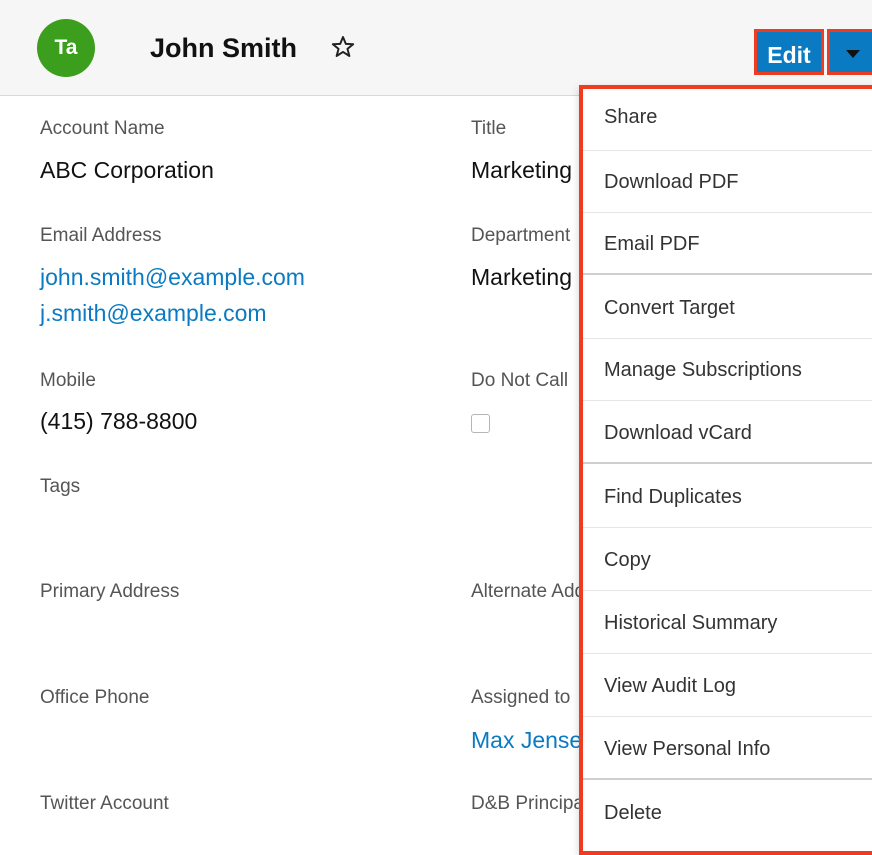 The width and height of the screenshot is (872, 855). What do you see at coordinates (110, 591) in the screenshot?
I see `primary-address-label: Primary Address` at bounding box center [110, 591].